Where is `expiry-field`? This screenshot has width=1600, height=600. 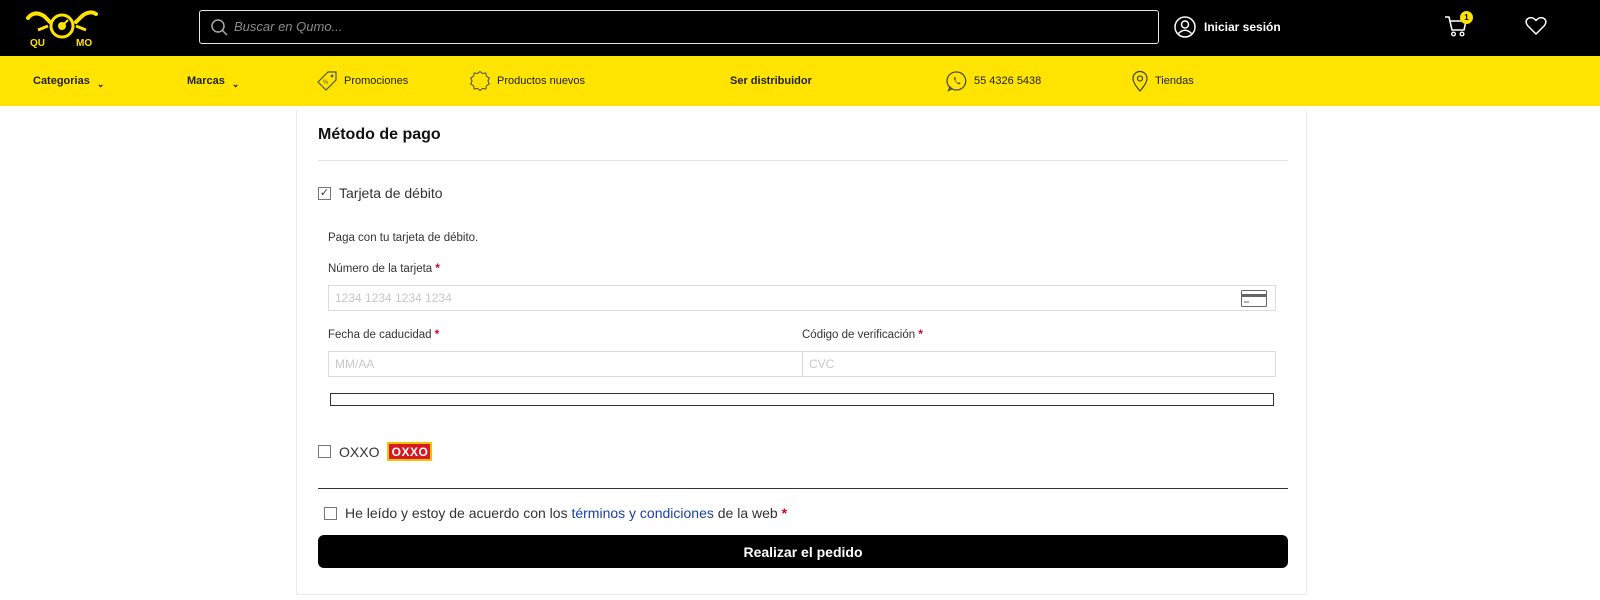 expiry-field is located at coordinates (565, 364).